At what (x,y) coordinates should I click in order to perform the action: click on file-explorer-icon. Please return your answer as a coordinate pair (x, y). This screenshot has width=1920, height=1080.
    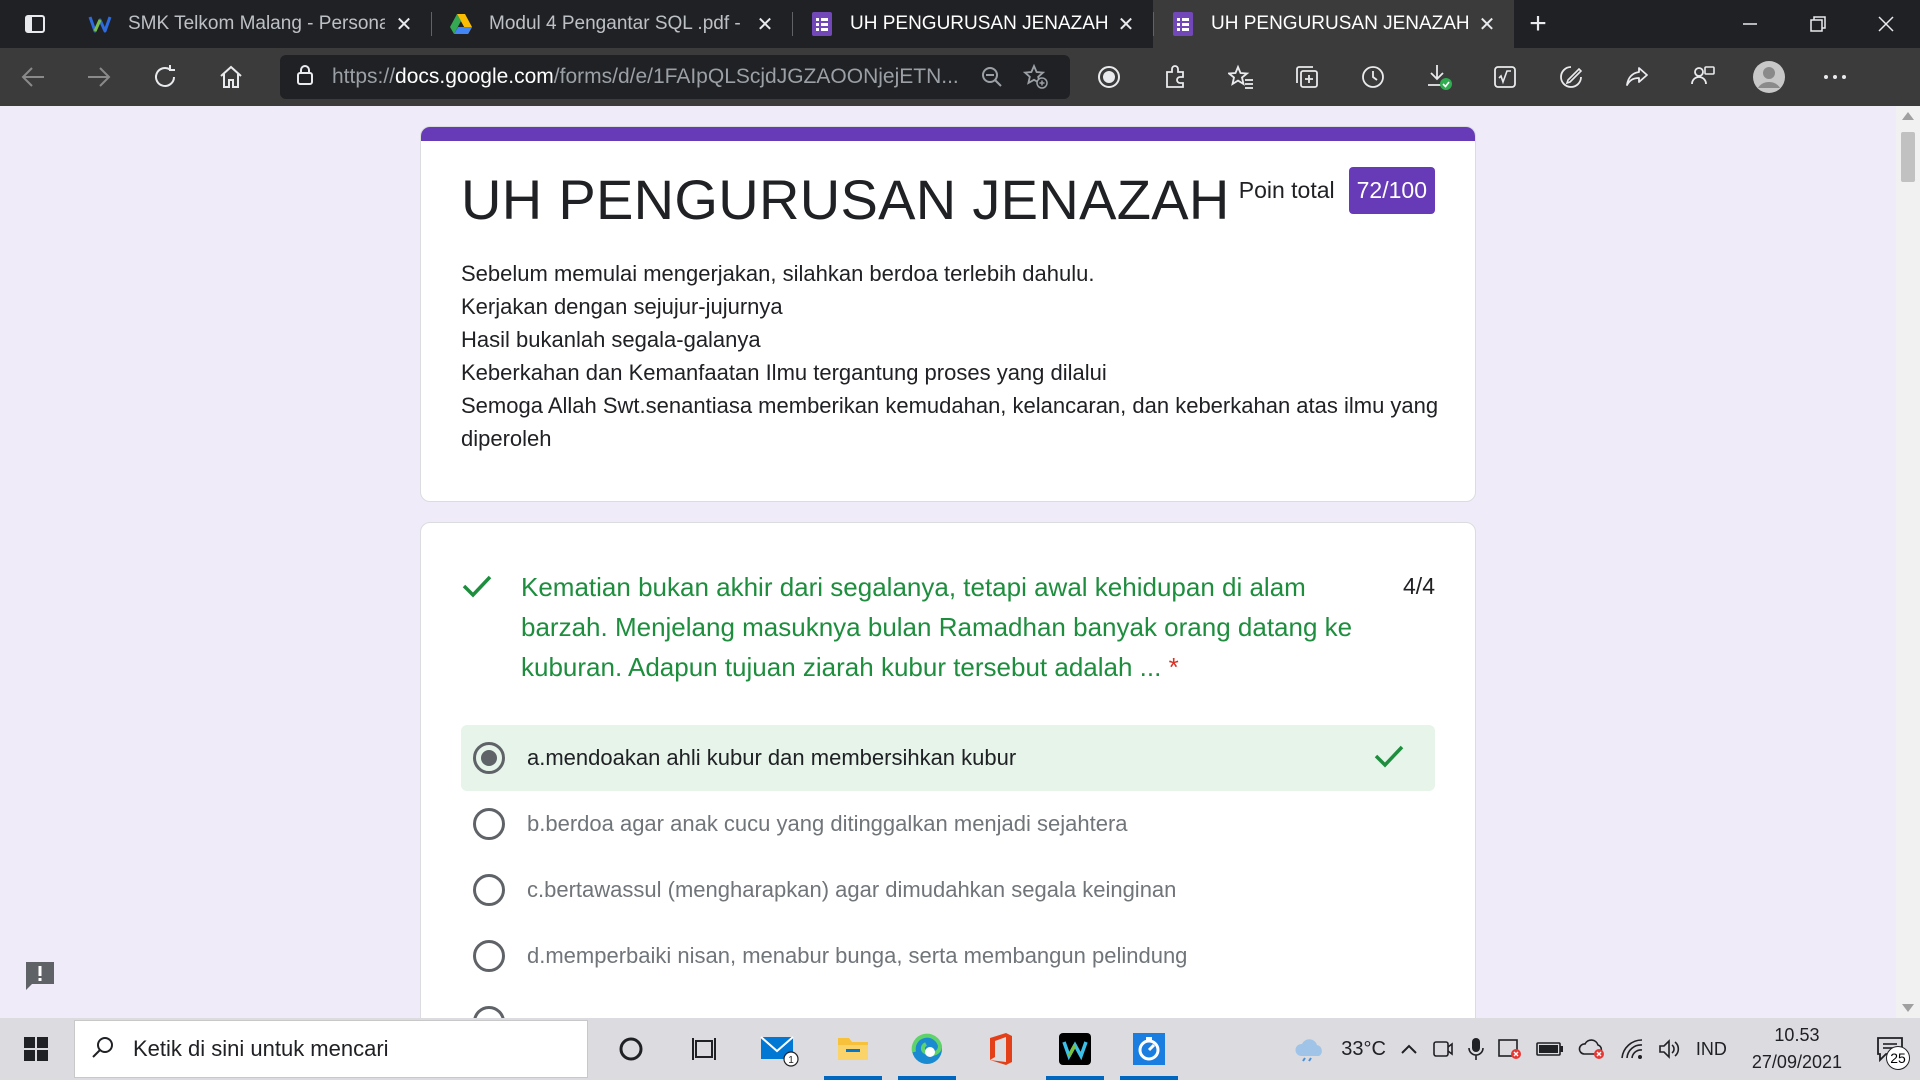
    Looking at the image, I should click on (853, 1049).